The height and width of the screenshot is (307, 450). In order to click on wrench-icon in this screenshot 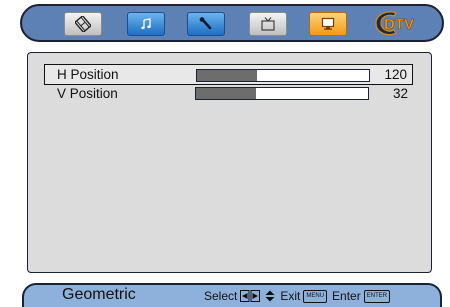, I will do `click(205, 23)`.